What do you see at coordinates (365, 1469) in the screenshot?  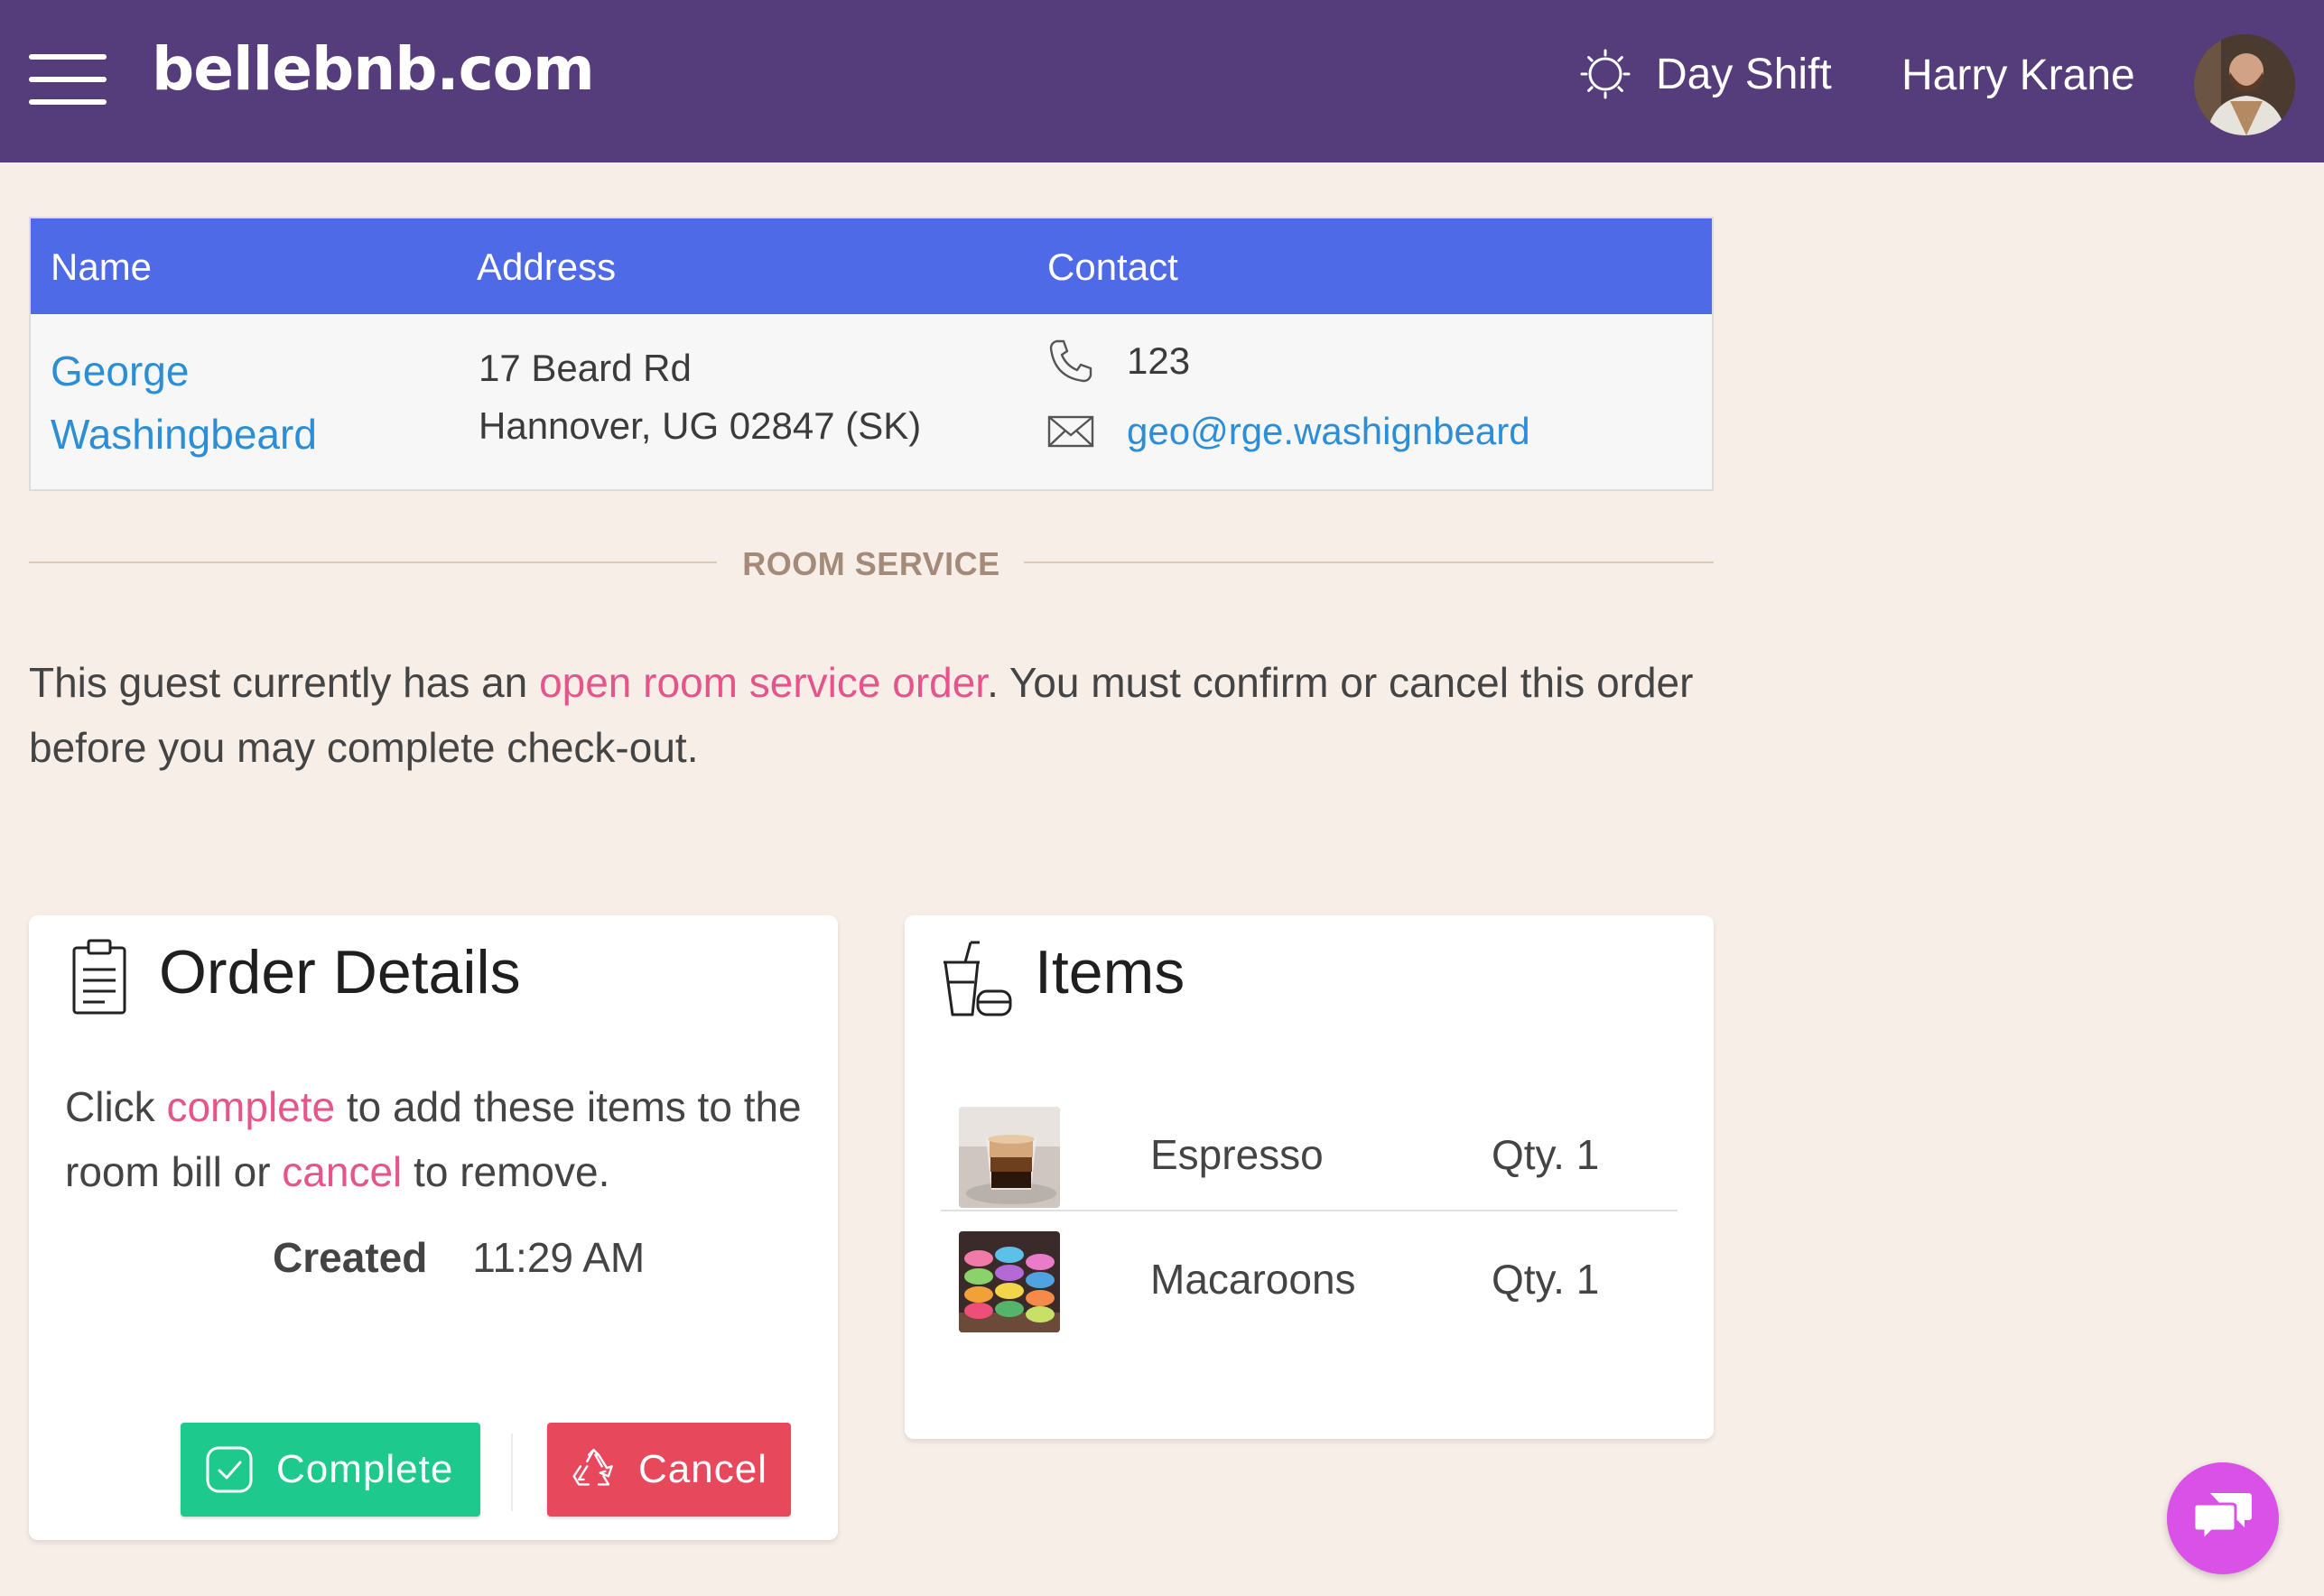 I see `complete-button-label: Complete` at bounding box center [365, 1469].